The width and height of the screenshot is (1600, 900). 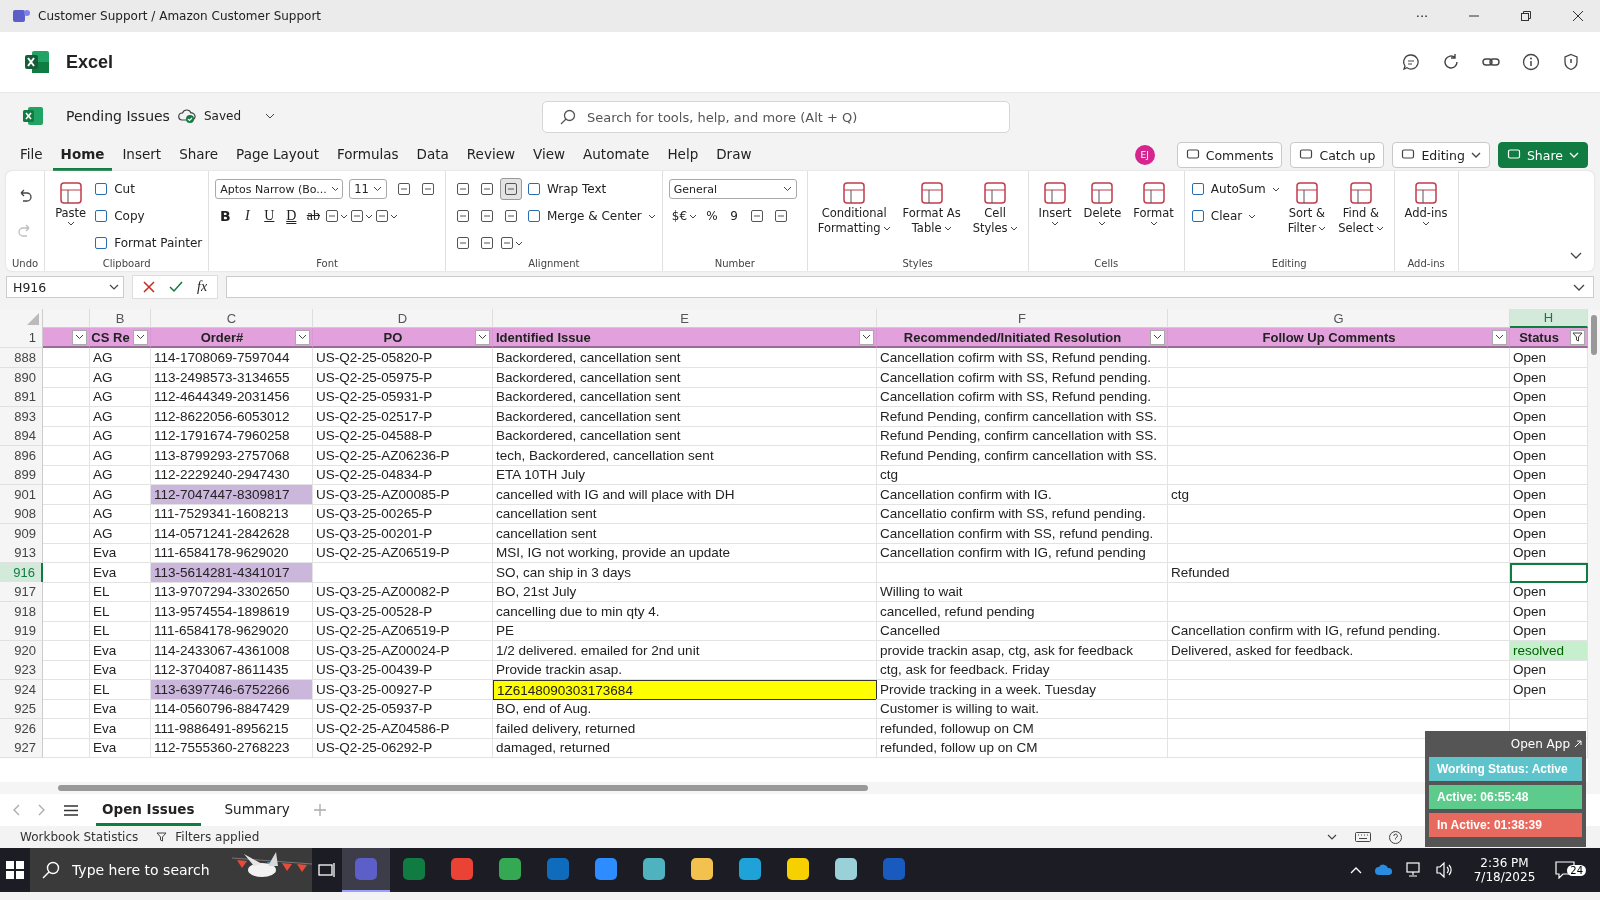 I want to click on ribbon-tab: Review, so click(x=490, y=155).